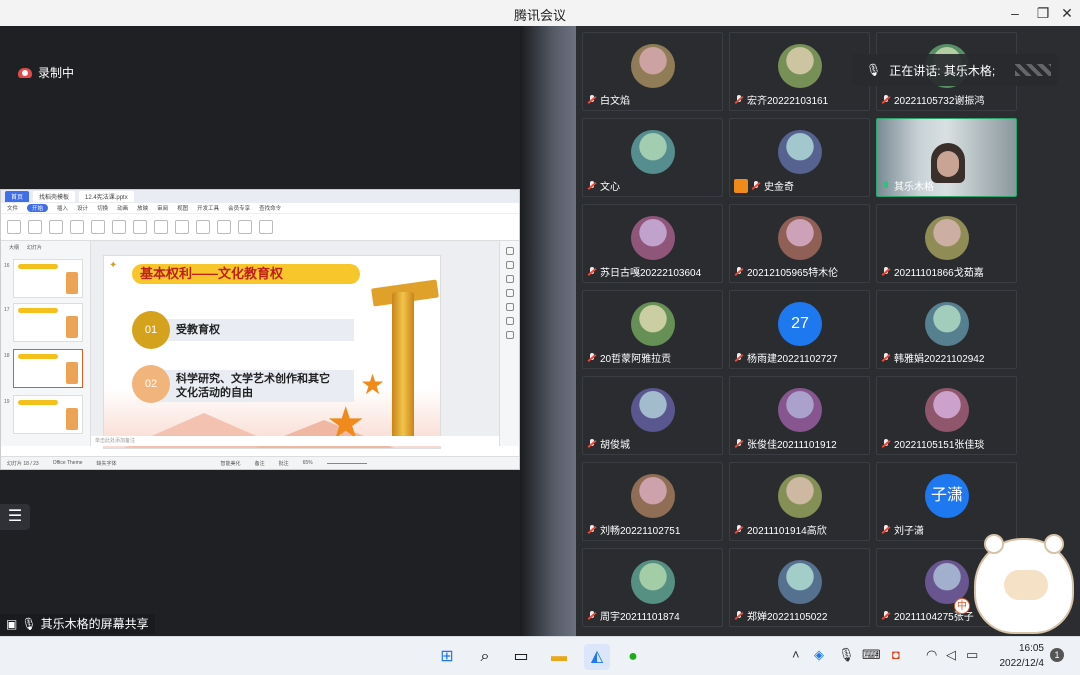  I want to click on wps-menu-member: 会员专享, so click(239, 208).